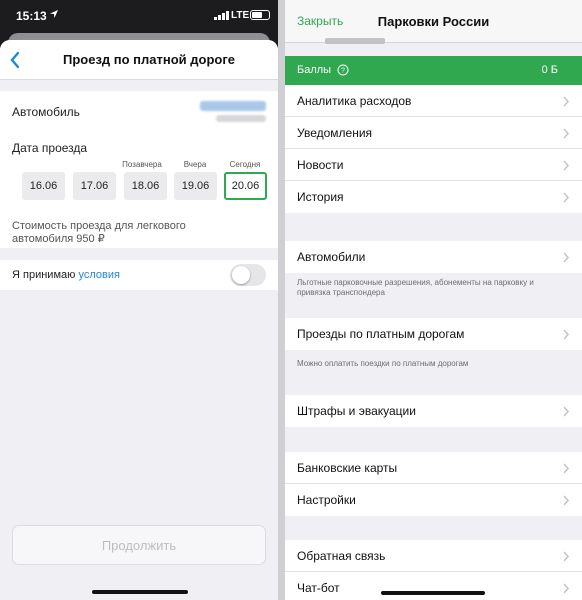  I want to click on menu-group-toll: Проезды по платным дорогам, so click(433, 334).